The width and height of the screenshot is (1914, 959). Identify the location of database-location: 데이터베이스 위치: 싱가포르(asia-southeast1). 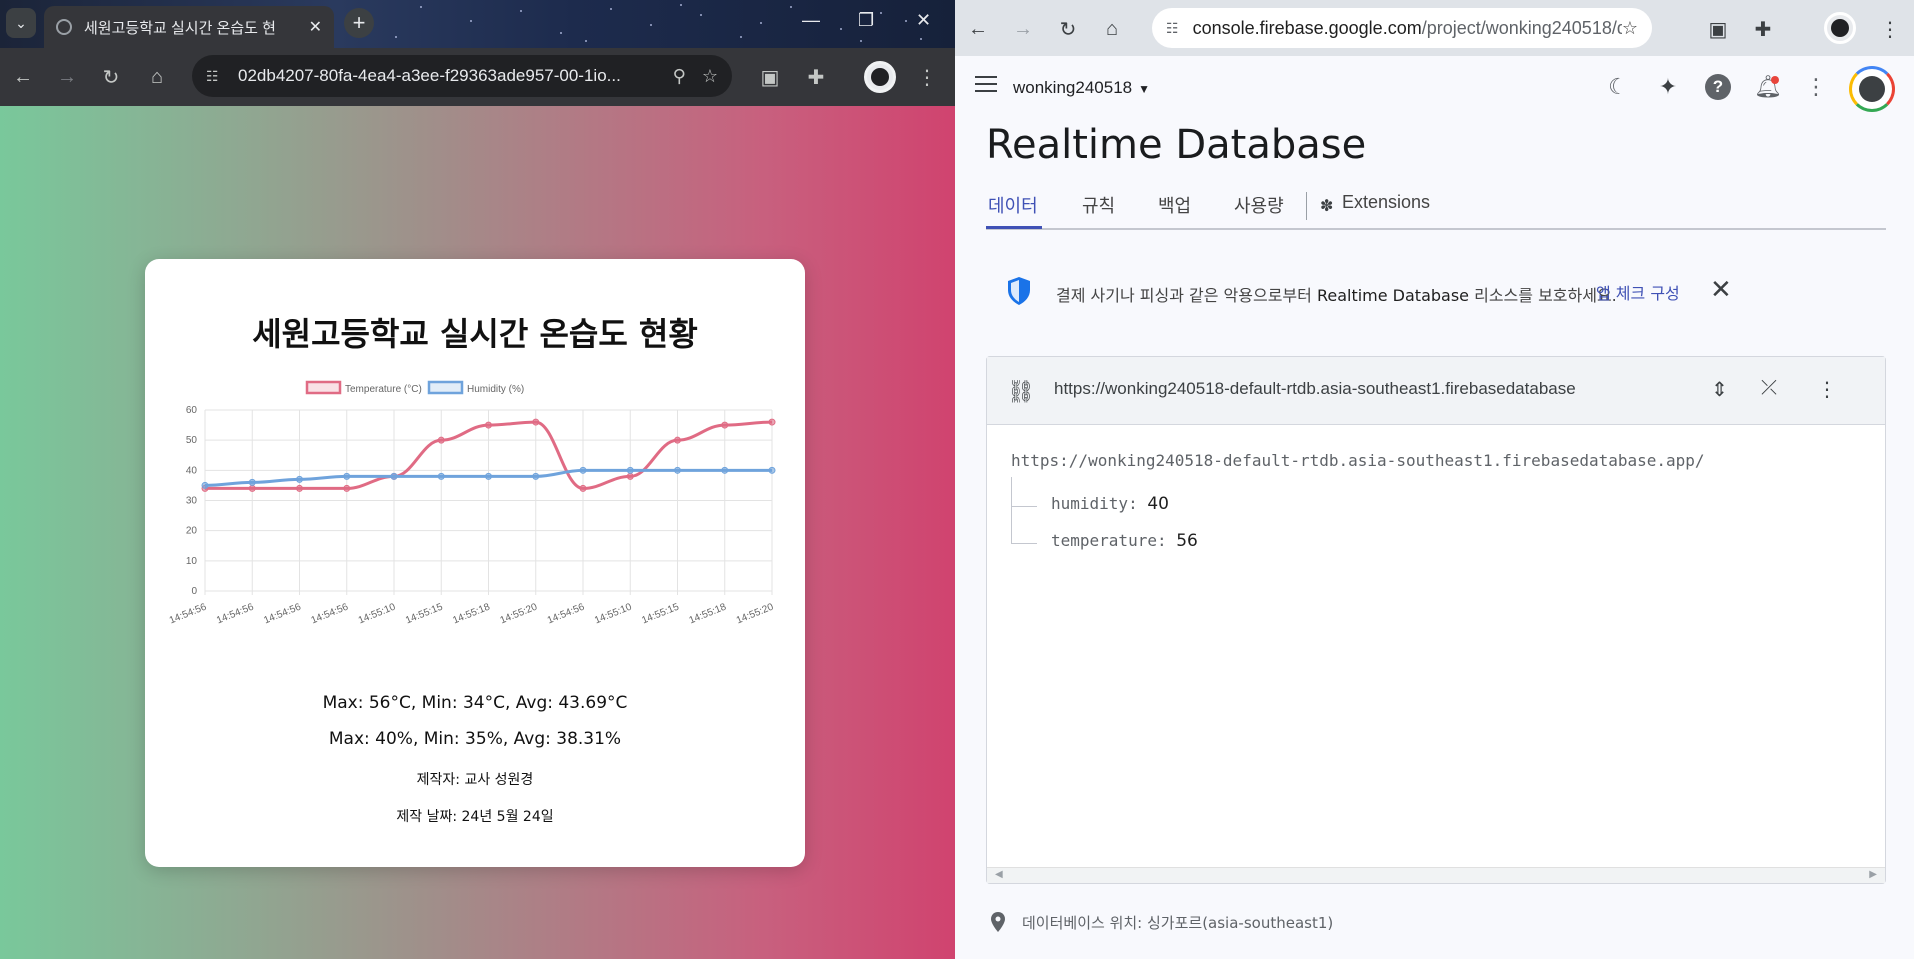
(1178, 923).